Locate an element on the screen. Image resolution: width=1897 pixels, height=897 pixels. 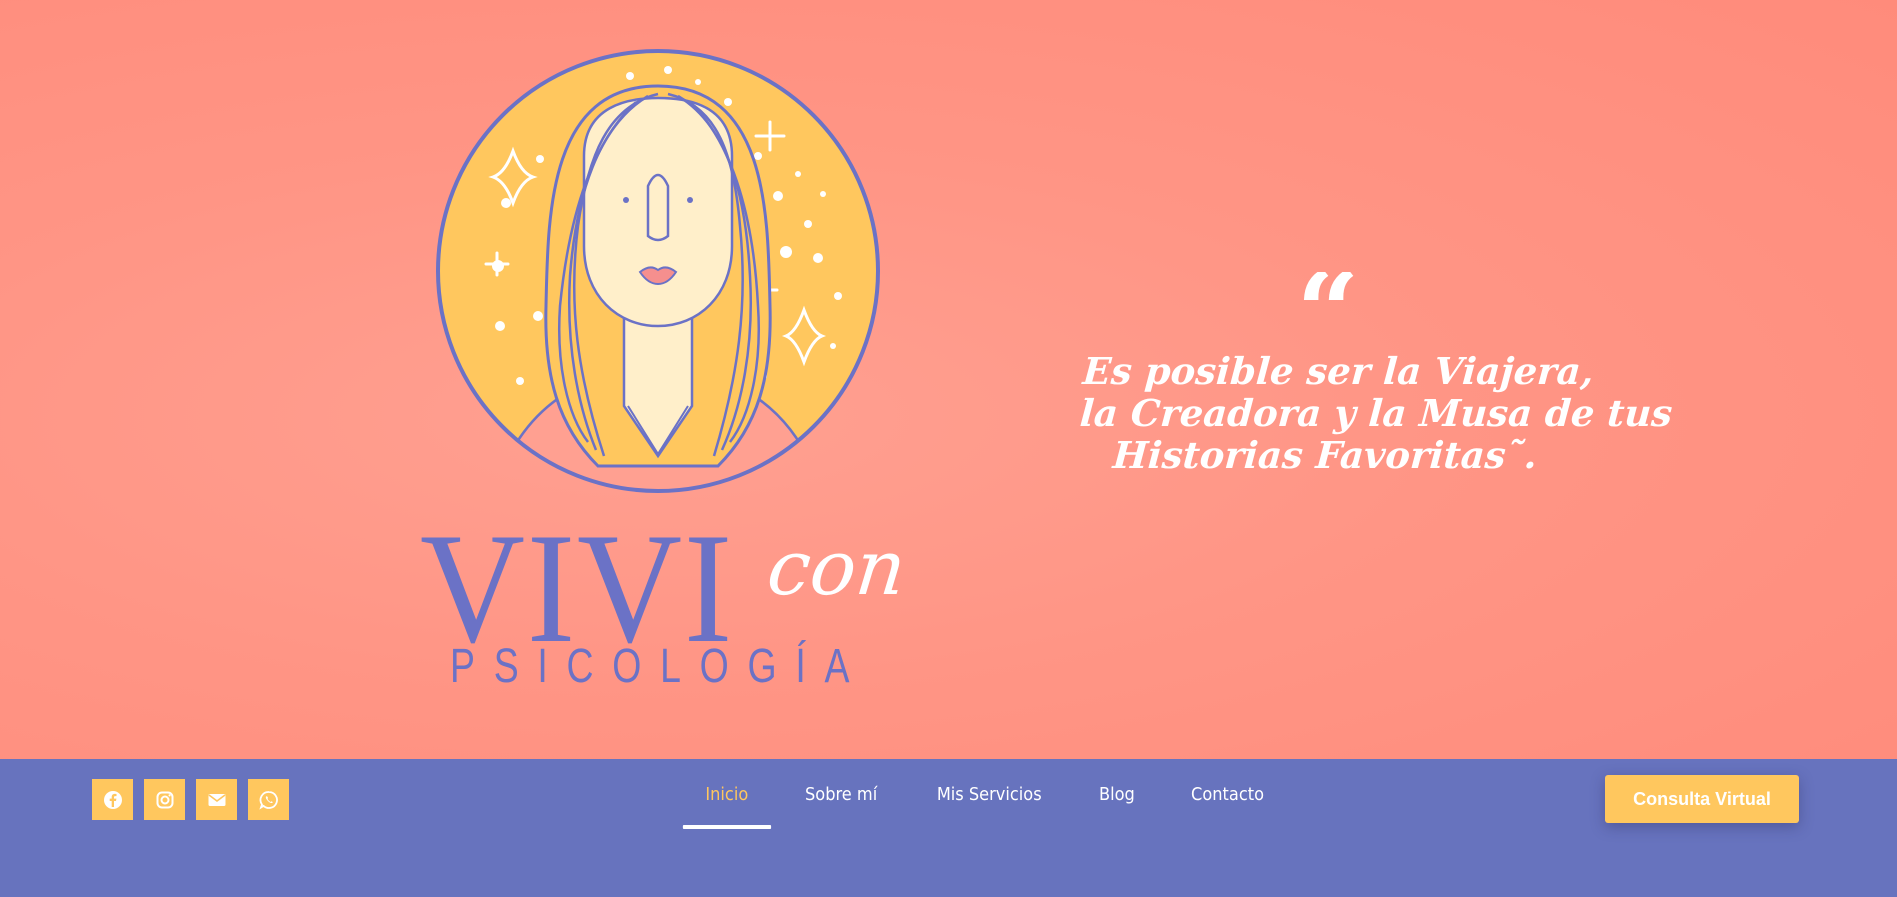
quote-line: Es posible ser la Viajera, is located at coordinates (1338, 371).